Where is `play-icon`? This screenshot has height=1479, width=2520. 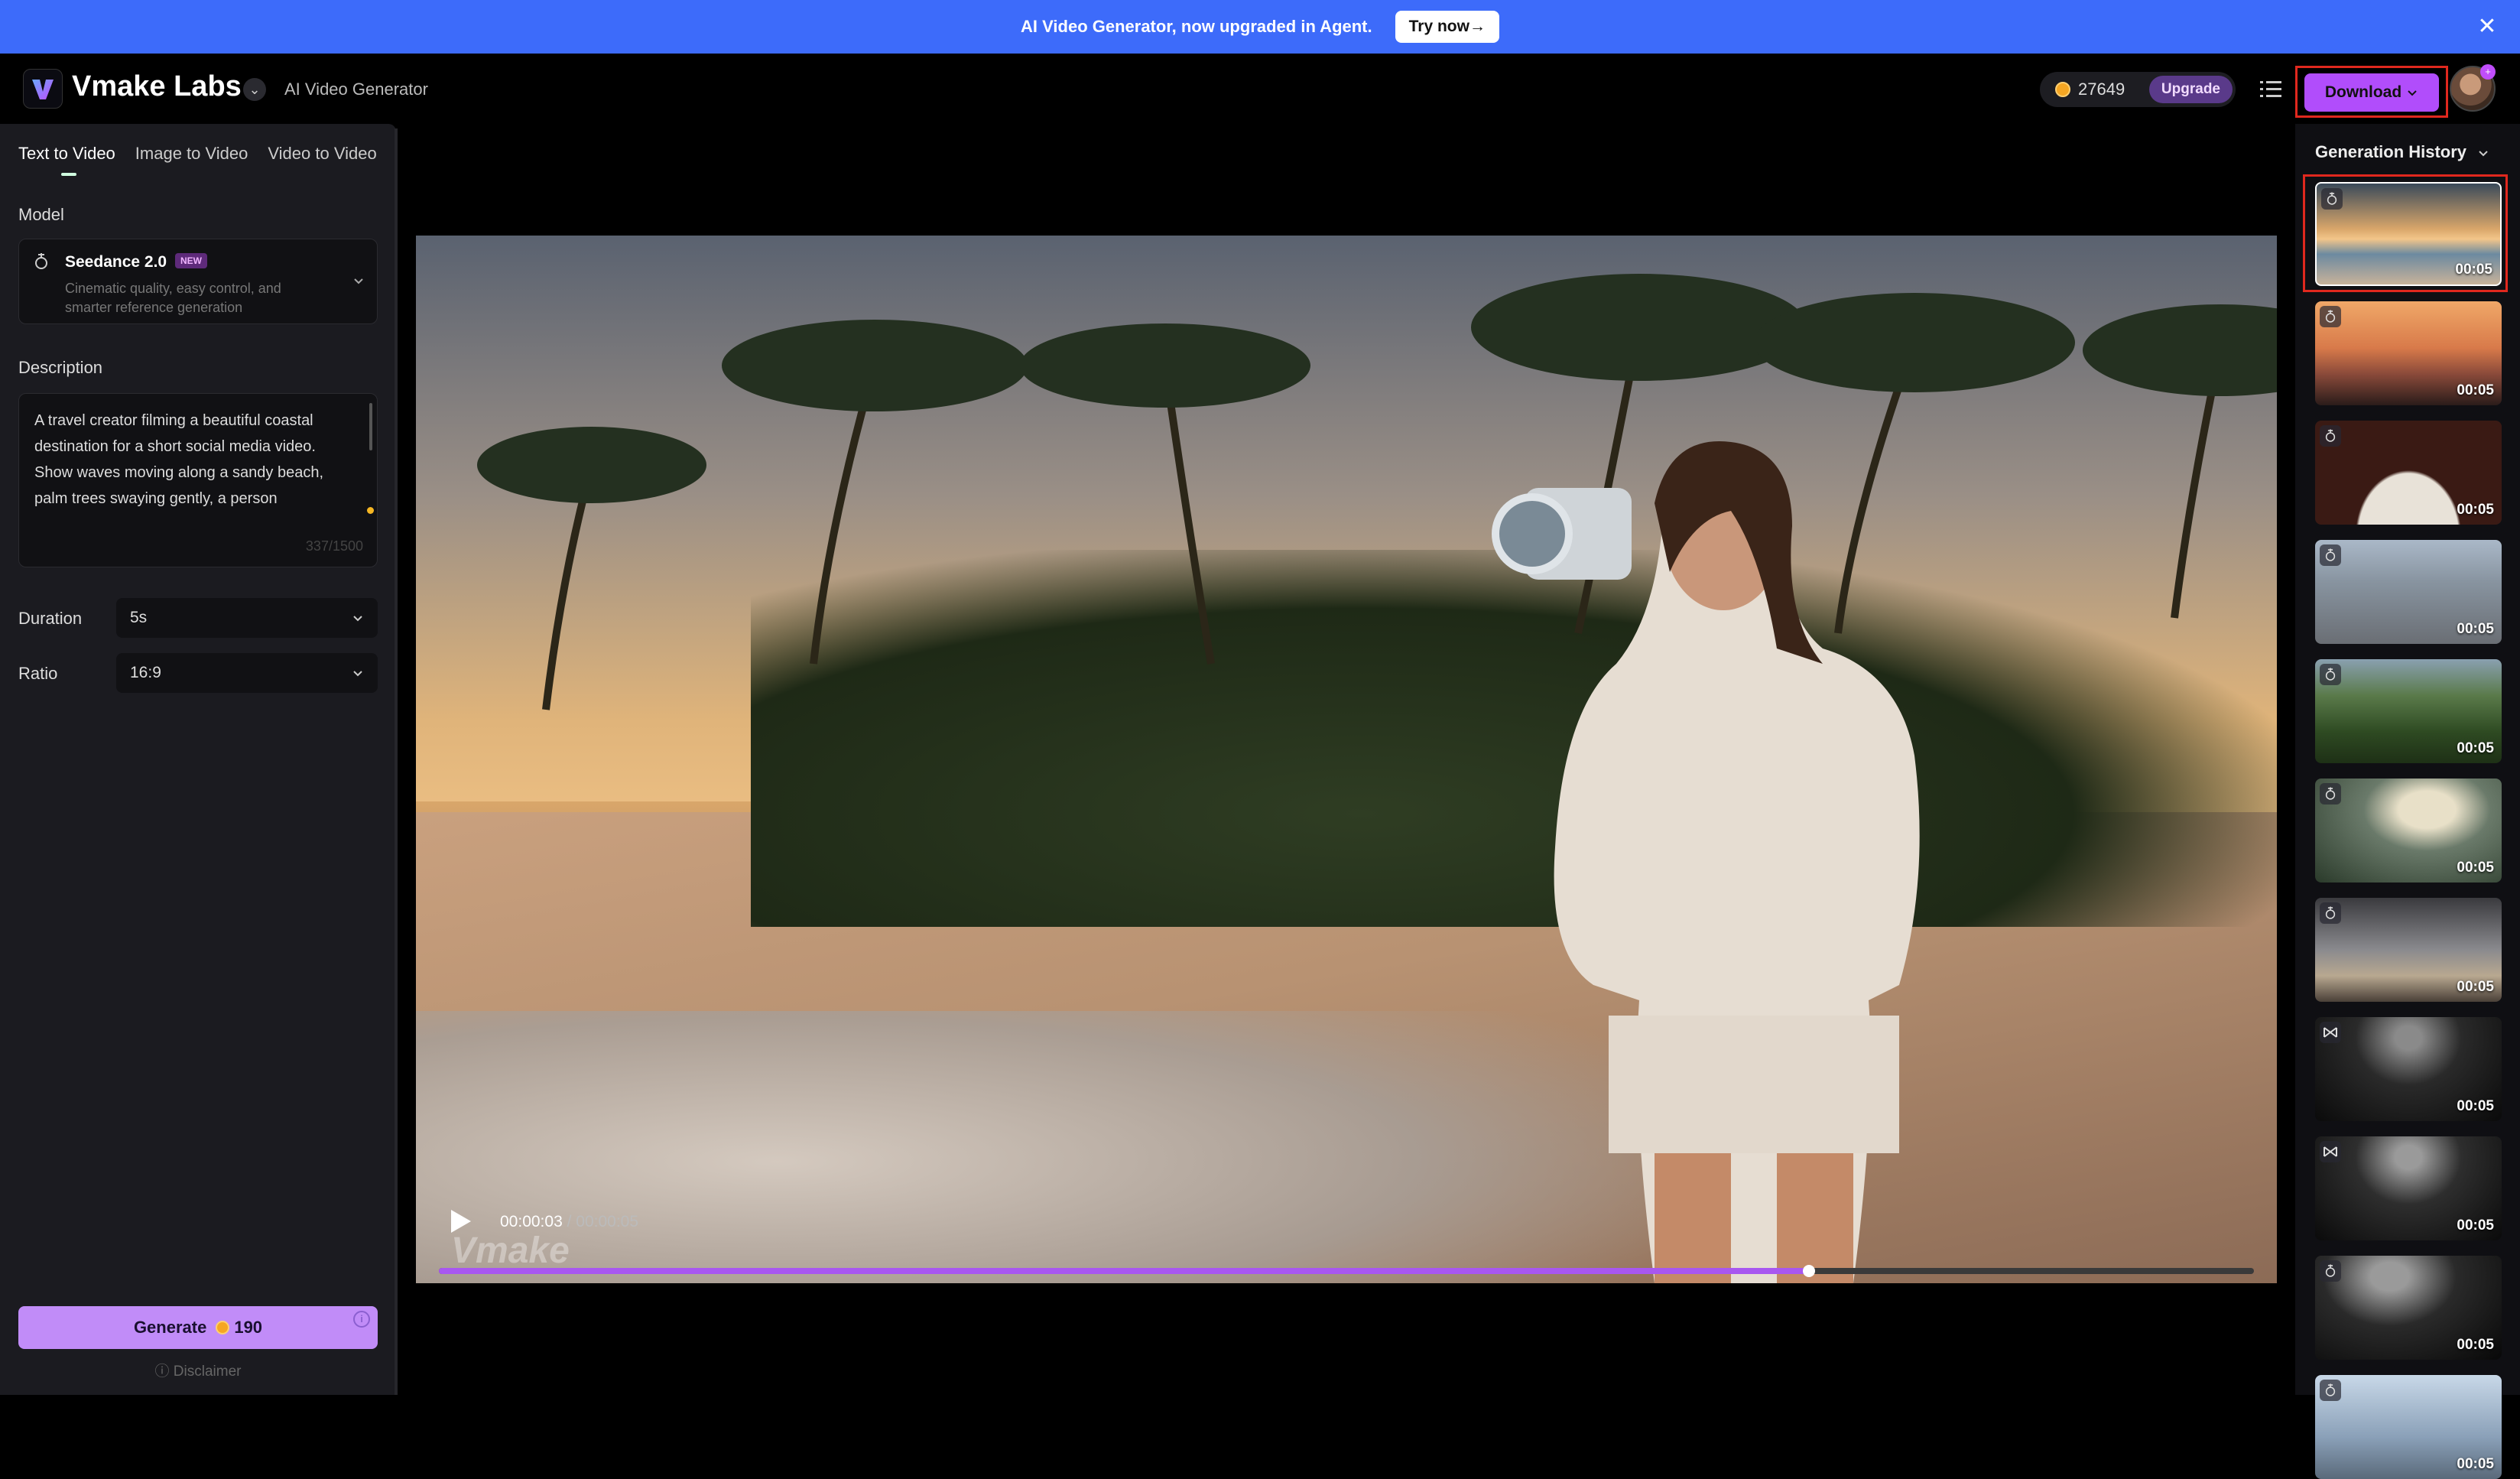 play-icon is located at coordinates (461, 1221).